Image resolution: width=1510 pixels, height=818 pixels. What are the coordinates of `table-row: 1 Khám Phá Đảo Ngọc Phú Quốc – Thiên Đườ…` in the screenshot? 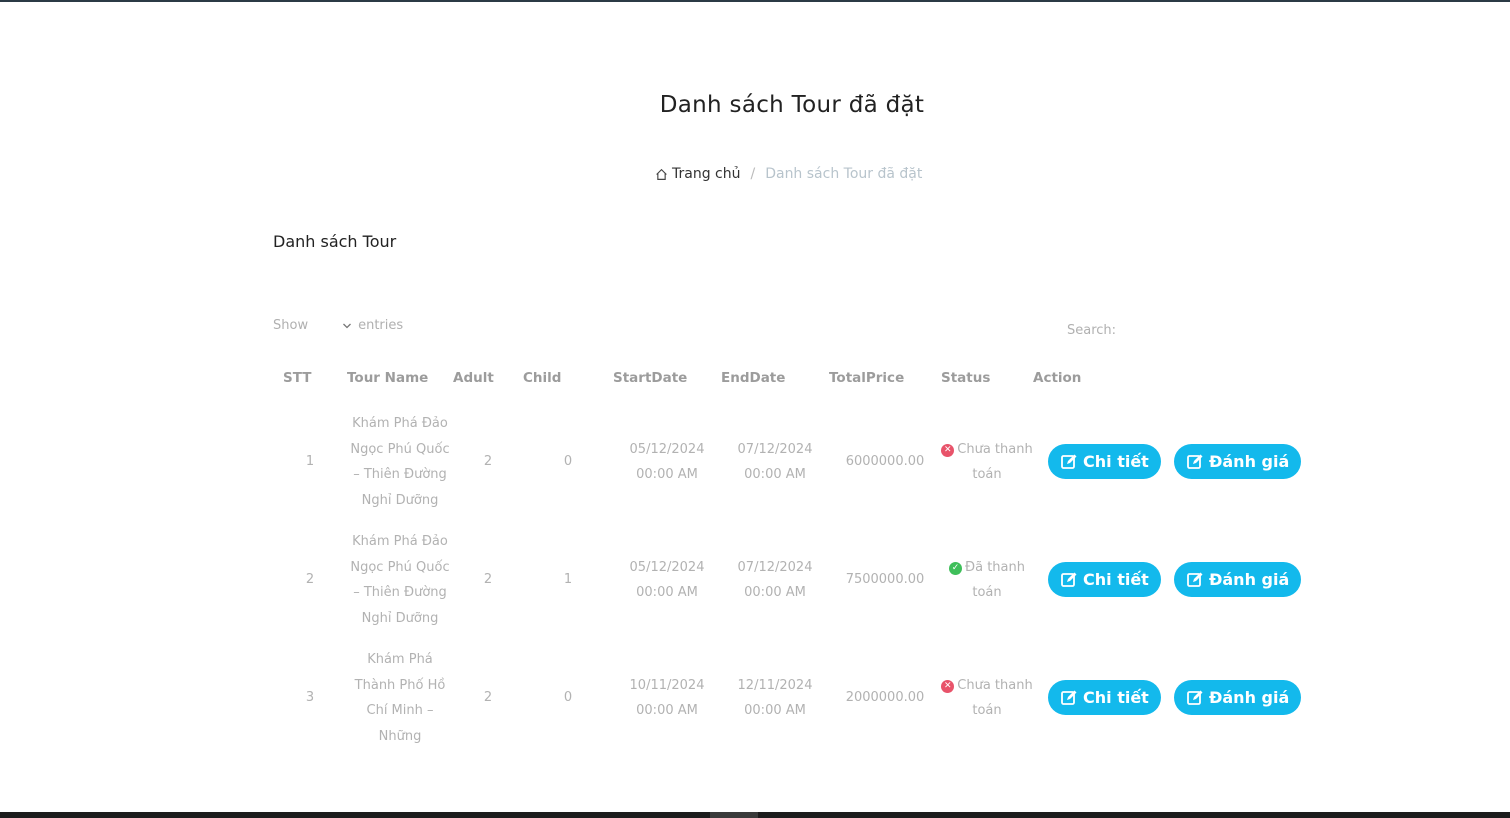 It's located at (791, 462).